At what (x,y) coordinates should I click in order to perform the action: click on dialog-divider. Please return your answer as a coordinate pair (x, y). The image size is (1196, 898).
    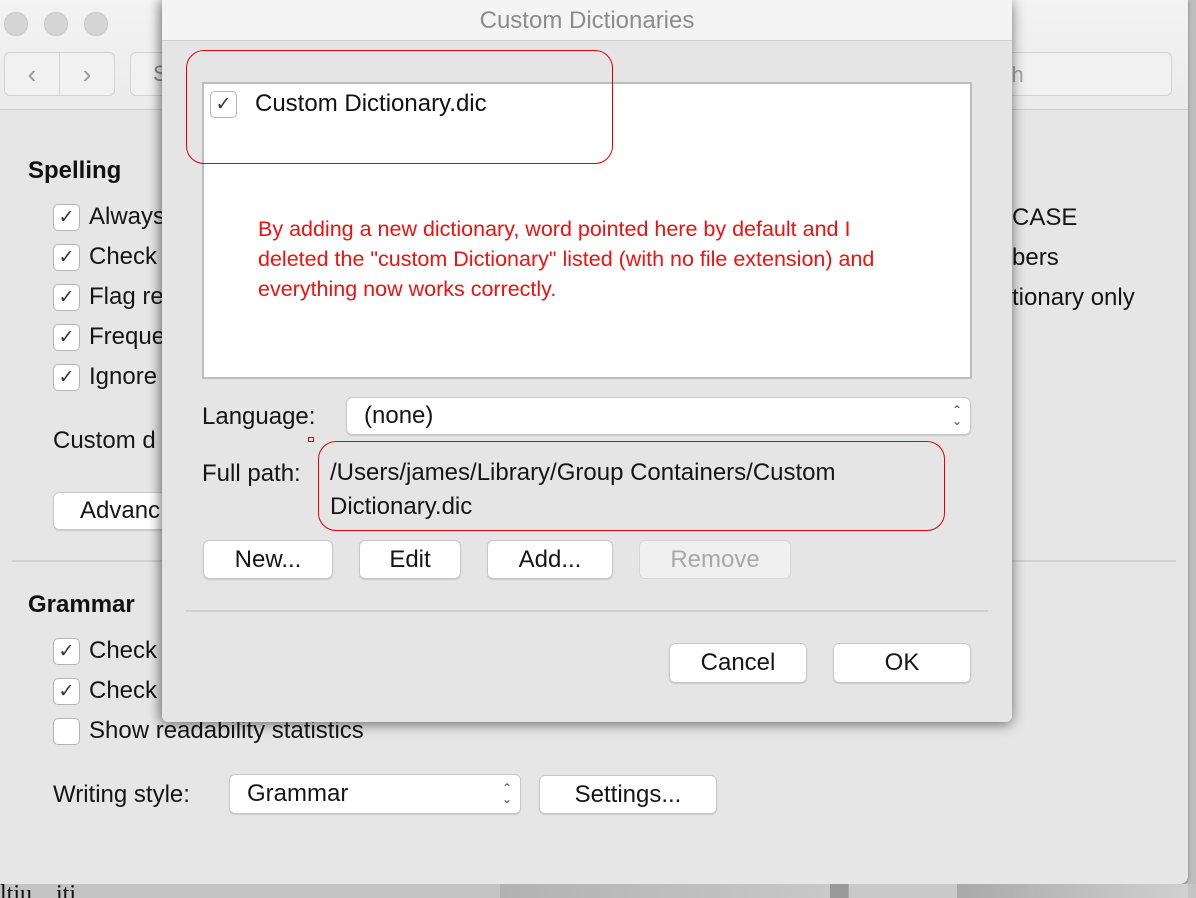
    Looking at the image, I should click on (587, 611).